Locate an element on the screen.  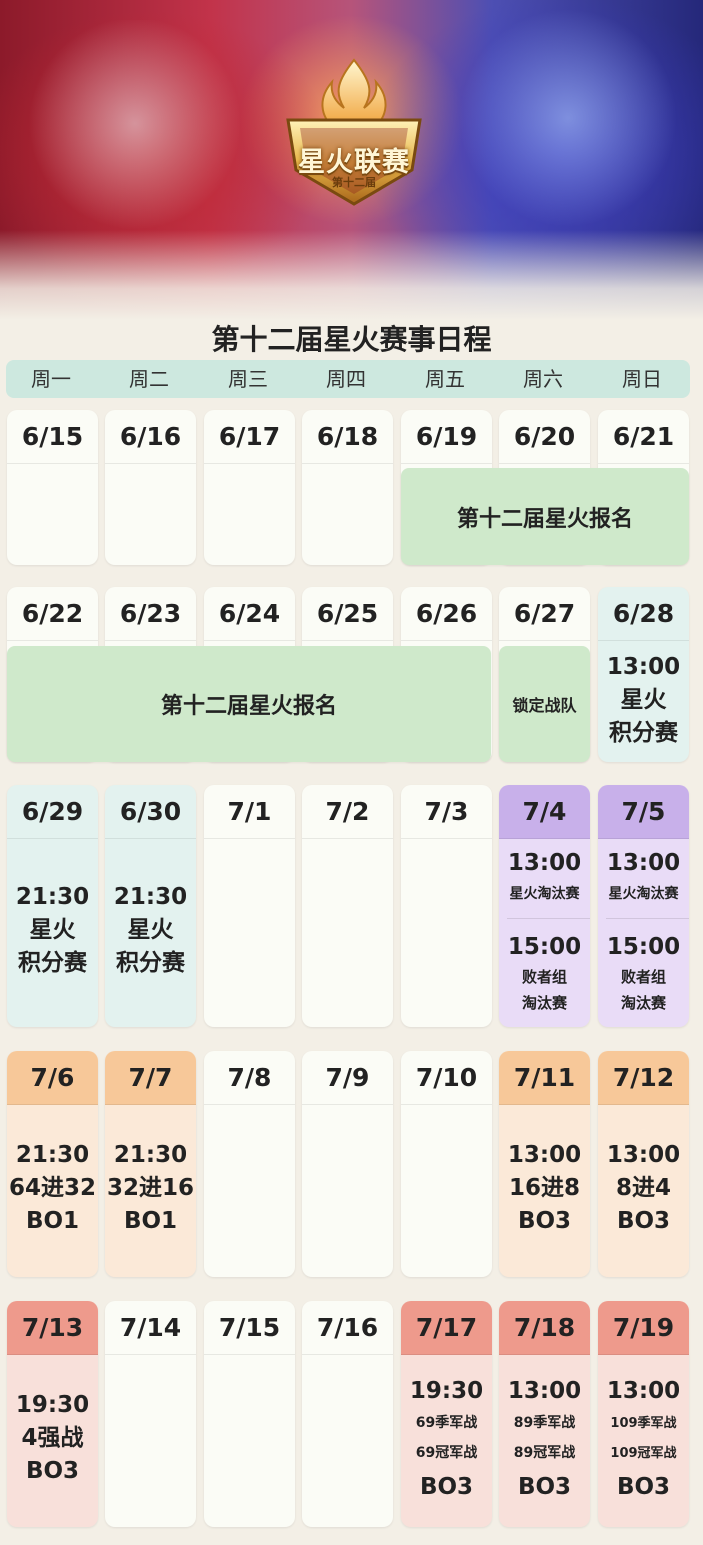
day-cell: 6/17 is located at coordinates (249, 487).